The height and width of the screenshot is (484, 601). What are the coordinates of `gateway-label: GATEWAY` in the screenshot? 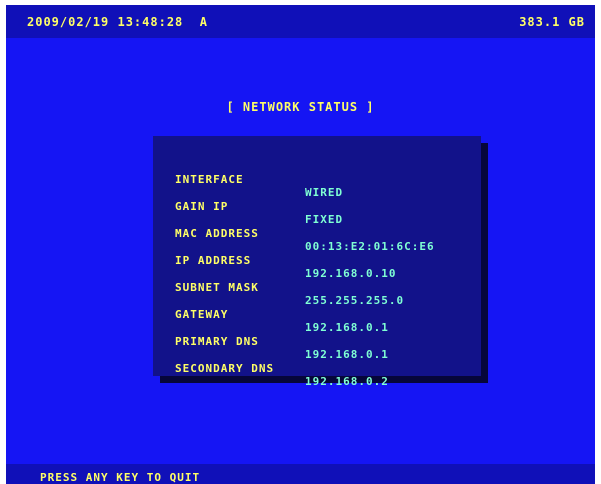 It's located at (202, 314).